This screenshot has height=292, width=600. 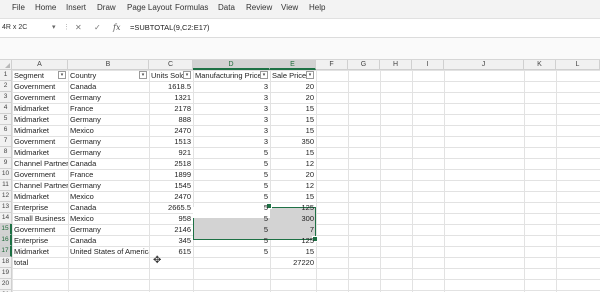 I want to click on row-header-7: 7, so click(x=6, y=141).